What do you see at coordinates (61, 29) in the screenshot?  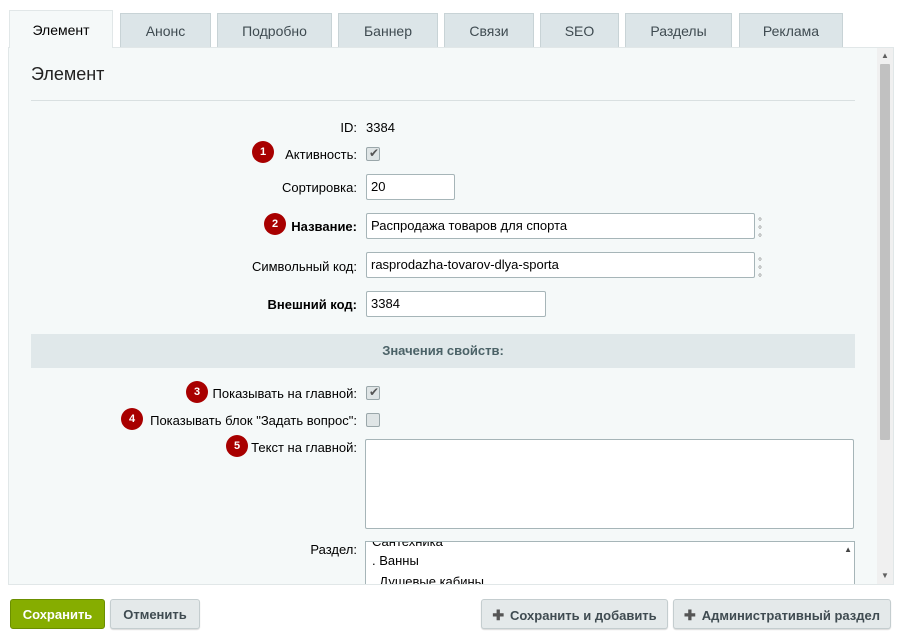 I see `tab-element: Элемент` at bounding box center [61, 29].